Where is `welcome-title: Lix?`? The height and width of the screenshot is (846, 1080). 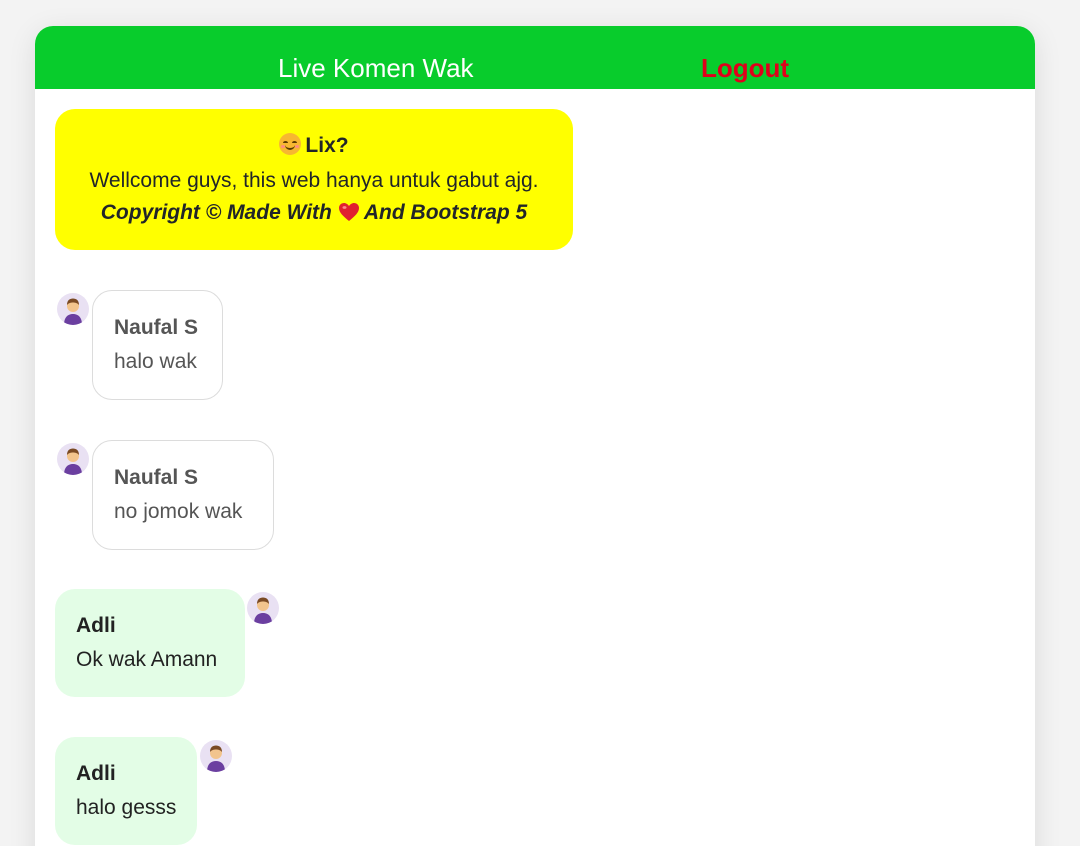
welcome-title: Lix? is located at coordinates (314, 145).